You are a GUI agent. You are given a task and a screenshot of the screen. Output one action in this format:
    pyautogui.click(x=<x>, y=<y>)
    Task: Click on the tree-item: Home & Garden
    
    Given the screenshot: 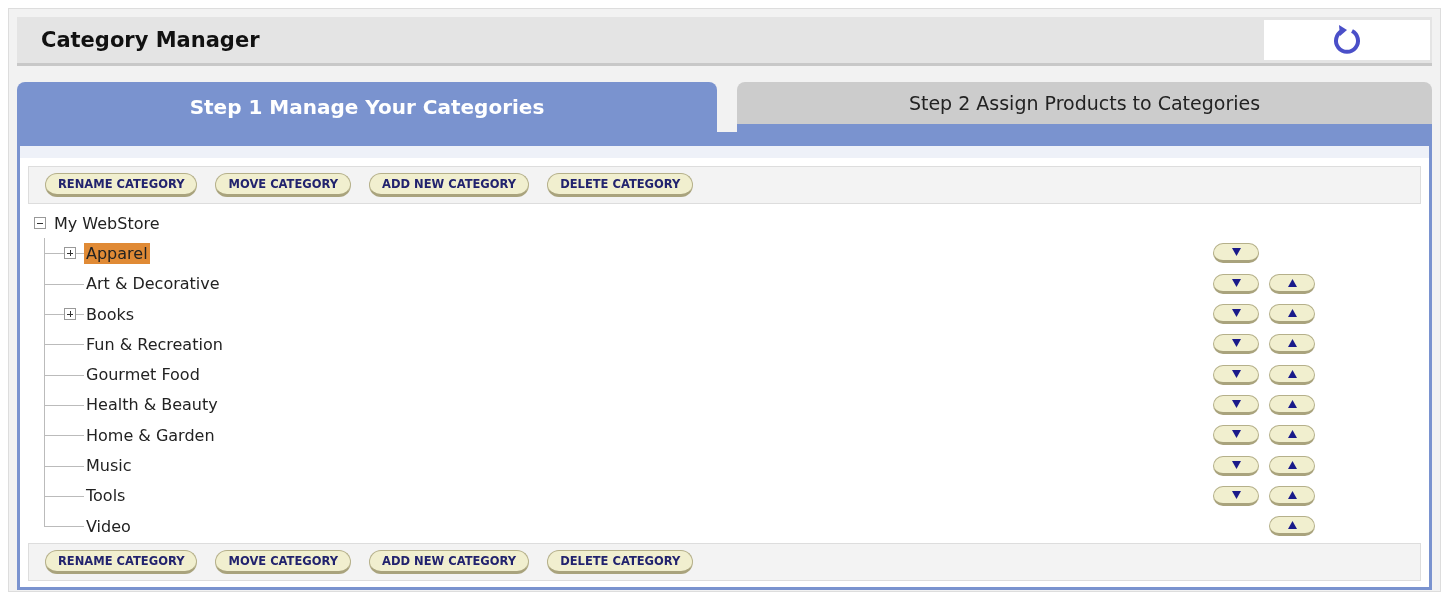 What is the action you would take?
    pyautogui.click(x=150, y=435)
    